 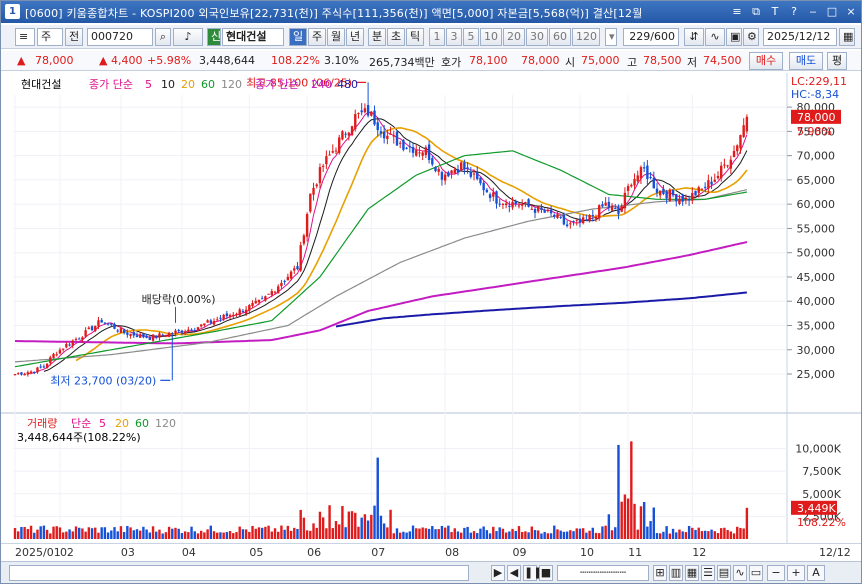 What do you see at coordinates (694, 37) in the screenshot?
I see `chart-tools-icon: ⇵` at bounding box center [694, 37].